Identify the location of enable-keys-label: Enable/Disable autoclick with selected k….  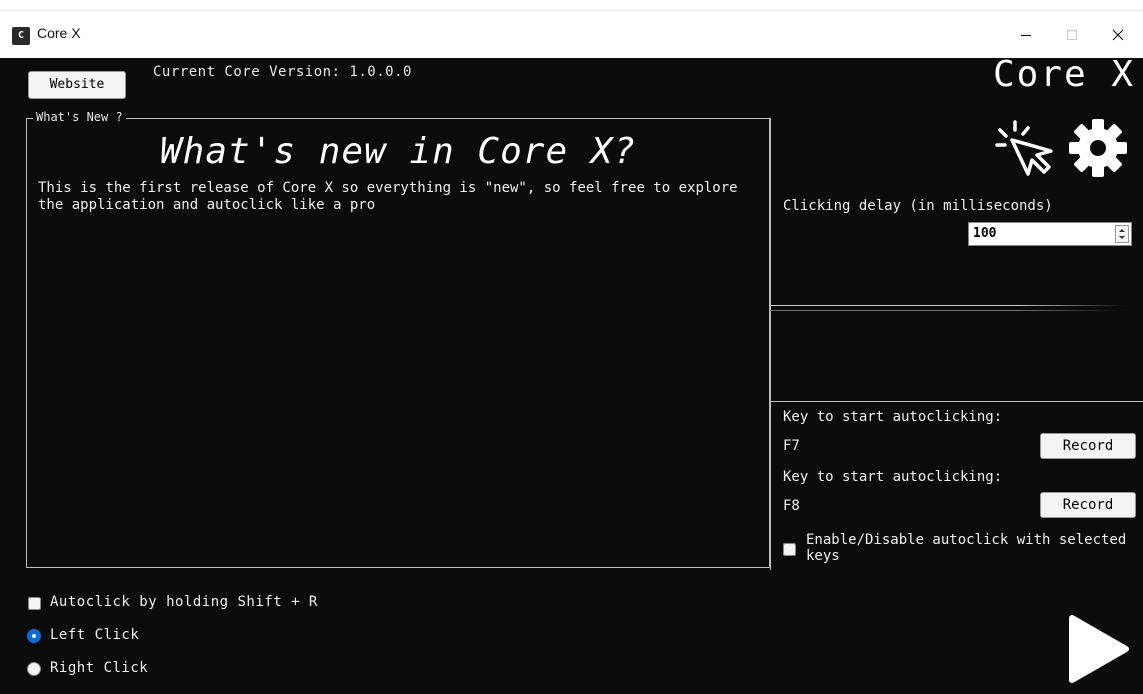
(966, 548).